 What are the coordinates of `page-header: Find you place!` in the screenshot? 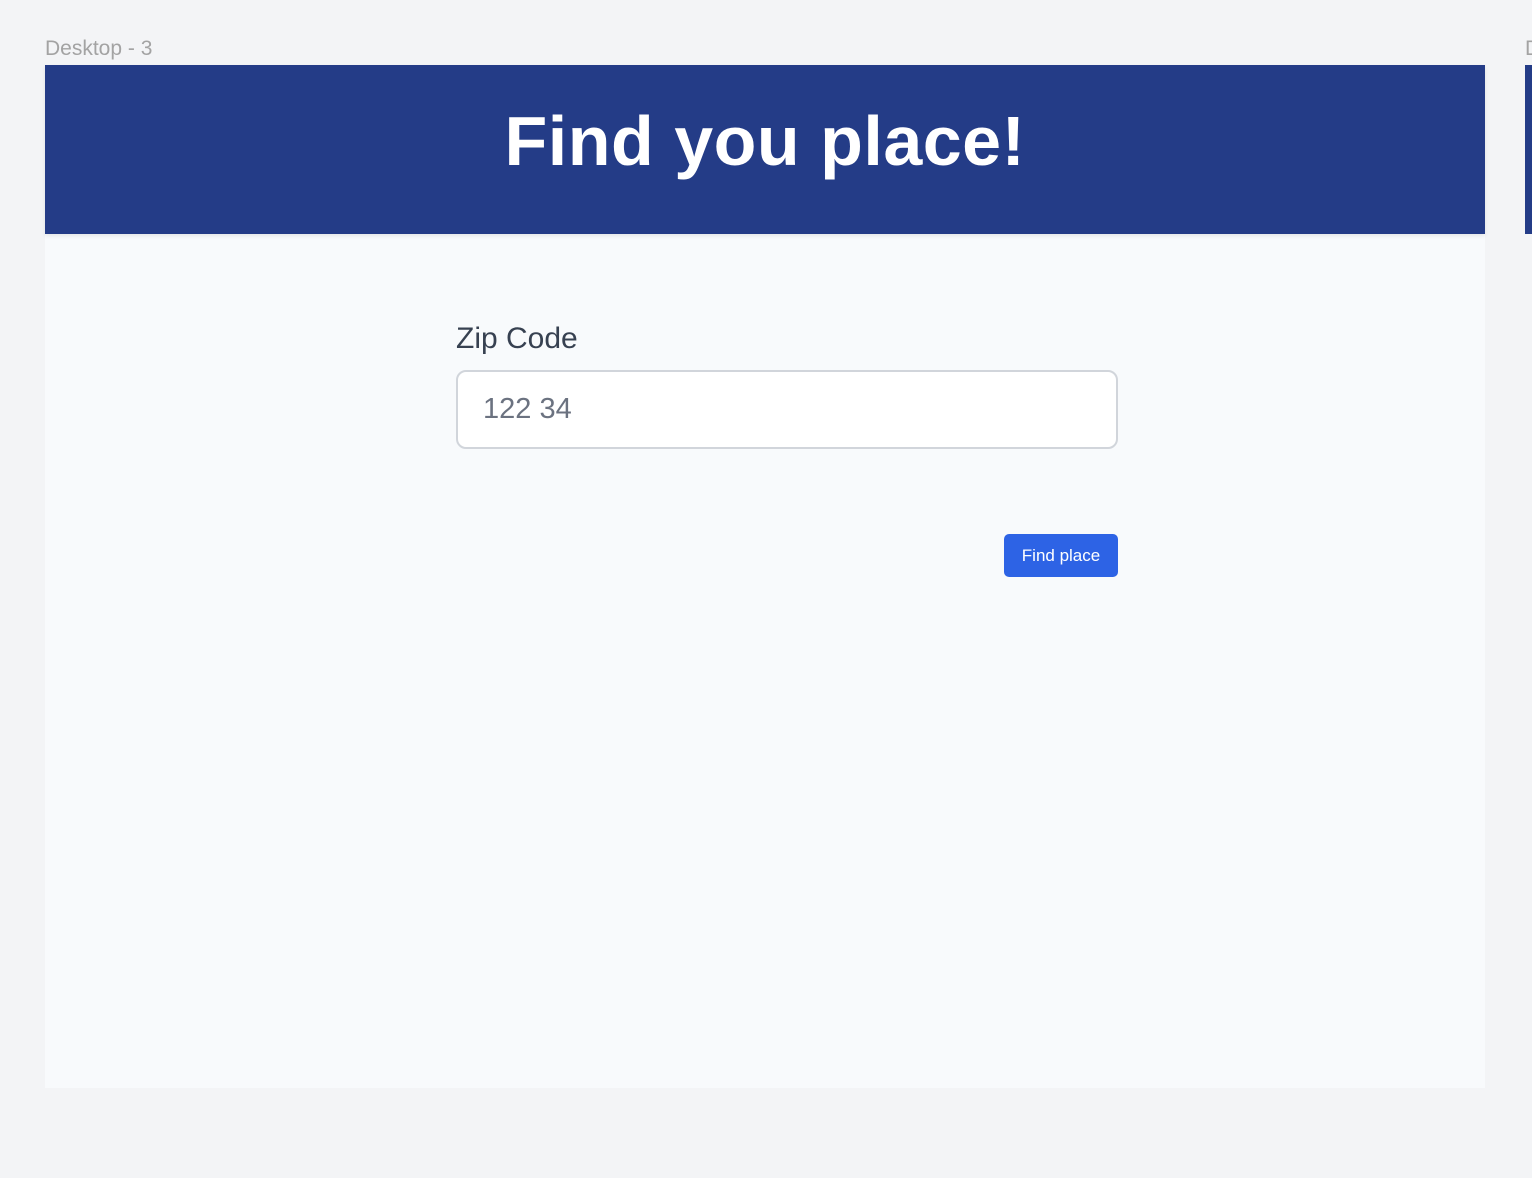 It's located at (765, 149).